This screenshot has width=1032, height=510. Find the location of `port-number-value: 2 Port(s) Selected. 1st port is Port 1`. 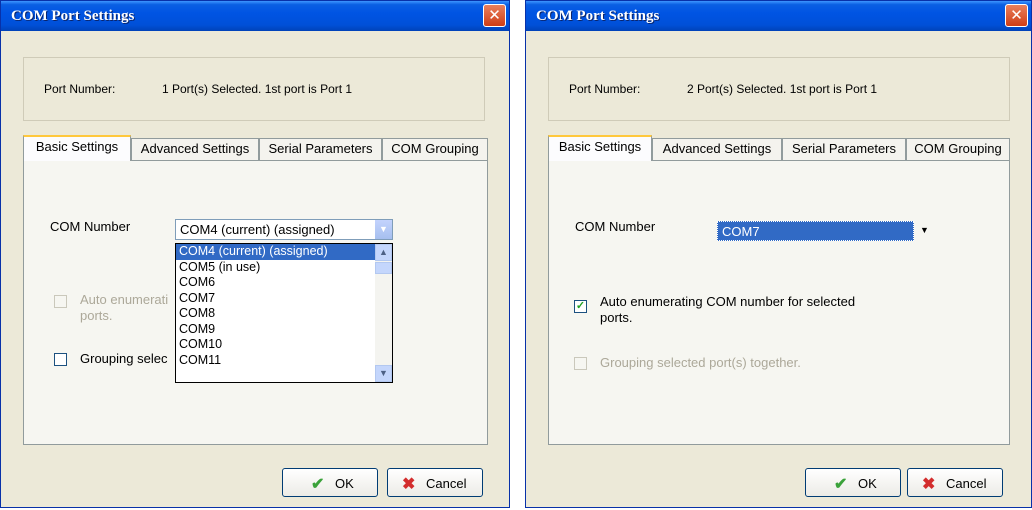

port-number-value: 2 Port(s) Selected. 1st port is Port 1 is located at coordinates (782, 89).